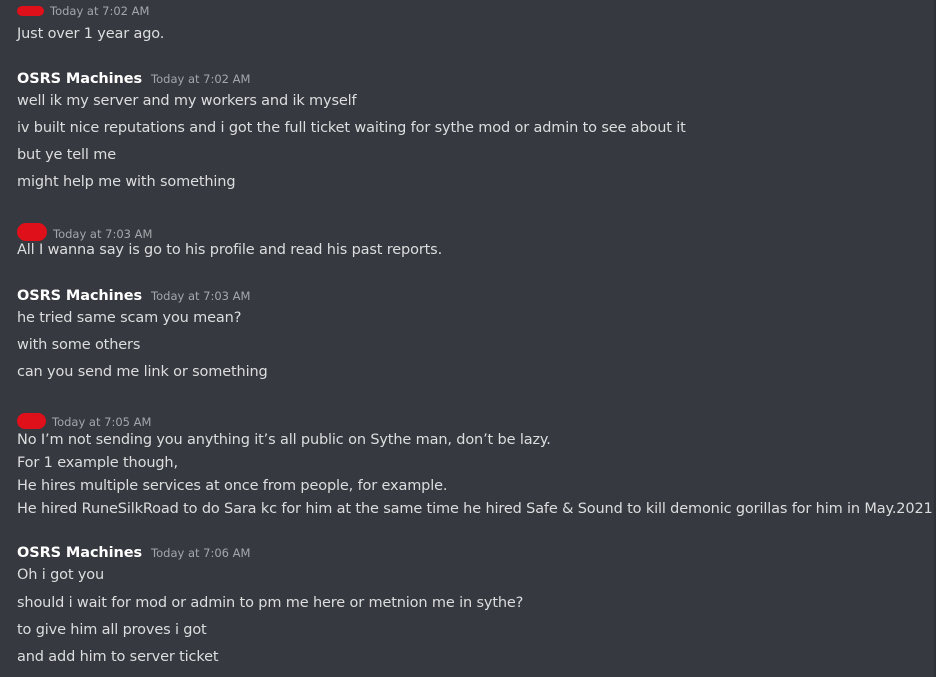  Describe the element at coordinates (200, 553) in the screenshot. I see `message-timestamp: Today at 7:06 AM` at that location.